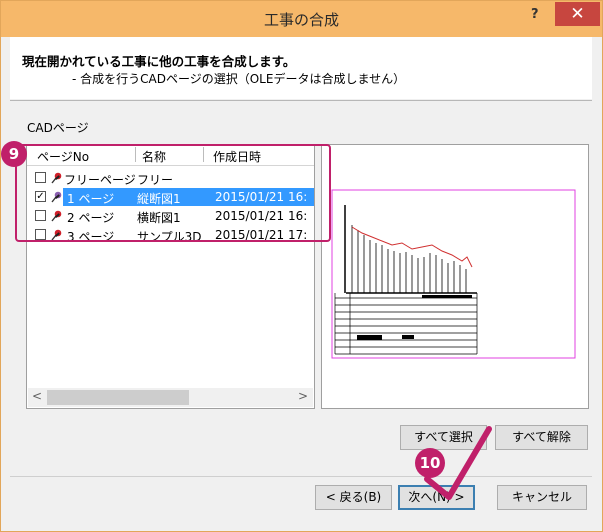 Image resolution: width=603 pixels, height=532 pixels. What do you see at coordinates (353, 497) in the screenshot?
I see `back-button: < 戻る(B)` at bounding box center [353, 497].